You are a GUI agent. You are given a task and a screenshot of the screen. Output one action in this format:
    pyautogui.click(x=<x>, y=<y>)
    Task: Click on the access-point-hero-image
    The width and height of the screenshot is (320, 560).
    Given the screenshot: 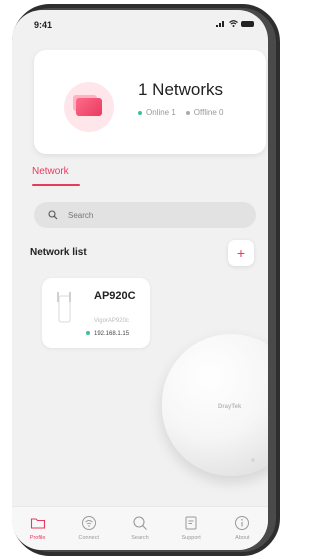 What is the action you would take?
    pyautogui.click(x=215, y=405)
    